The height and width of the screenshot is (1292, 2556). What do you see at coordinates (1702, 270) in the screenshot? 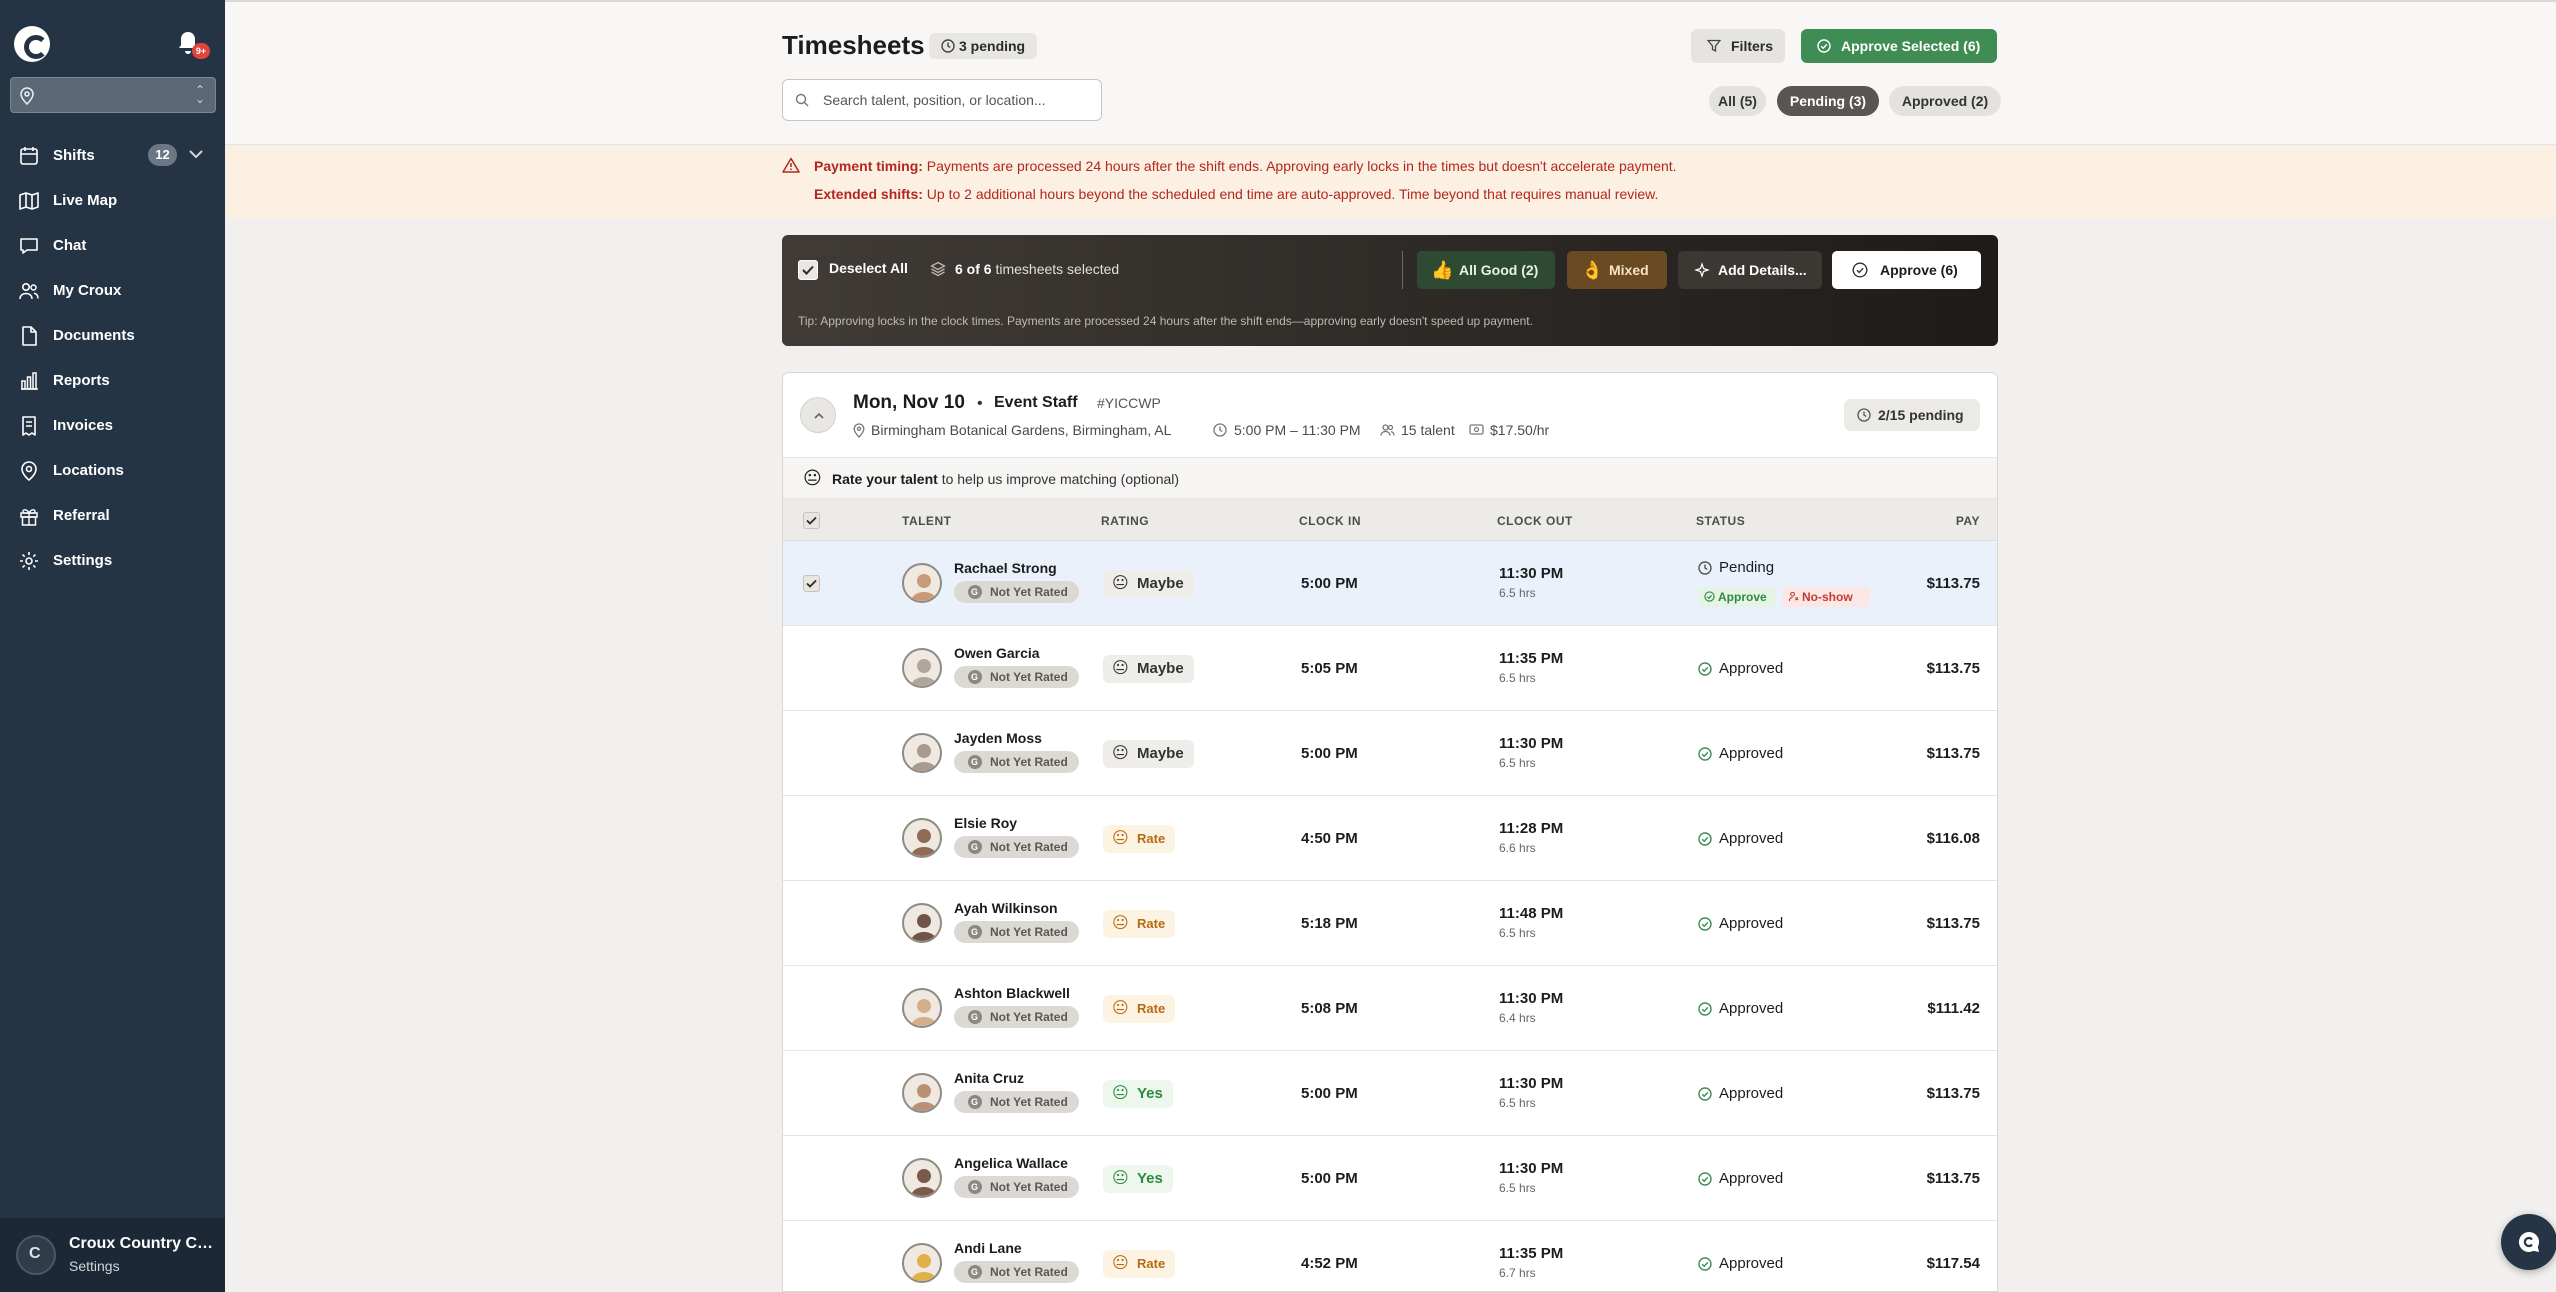
I see `sparkle-icon` at bounding box center [1702, 270].